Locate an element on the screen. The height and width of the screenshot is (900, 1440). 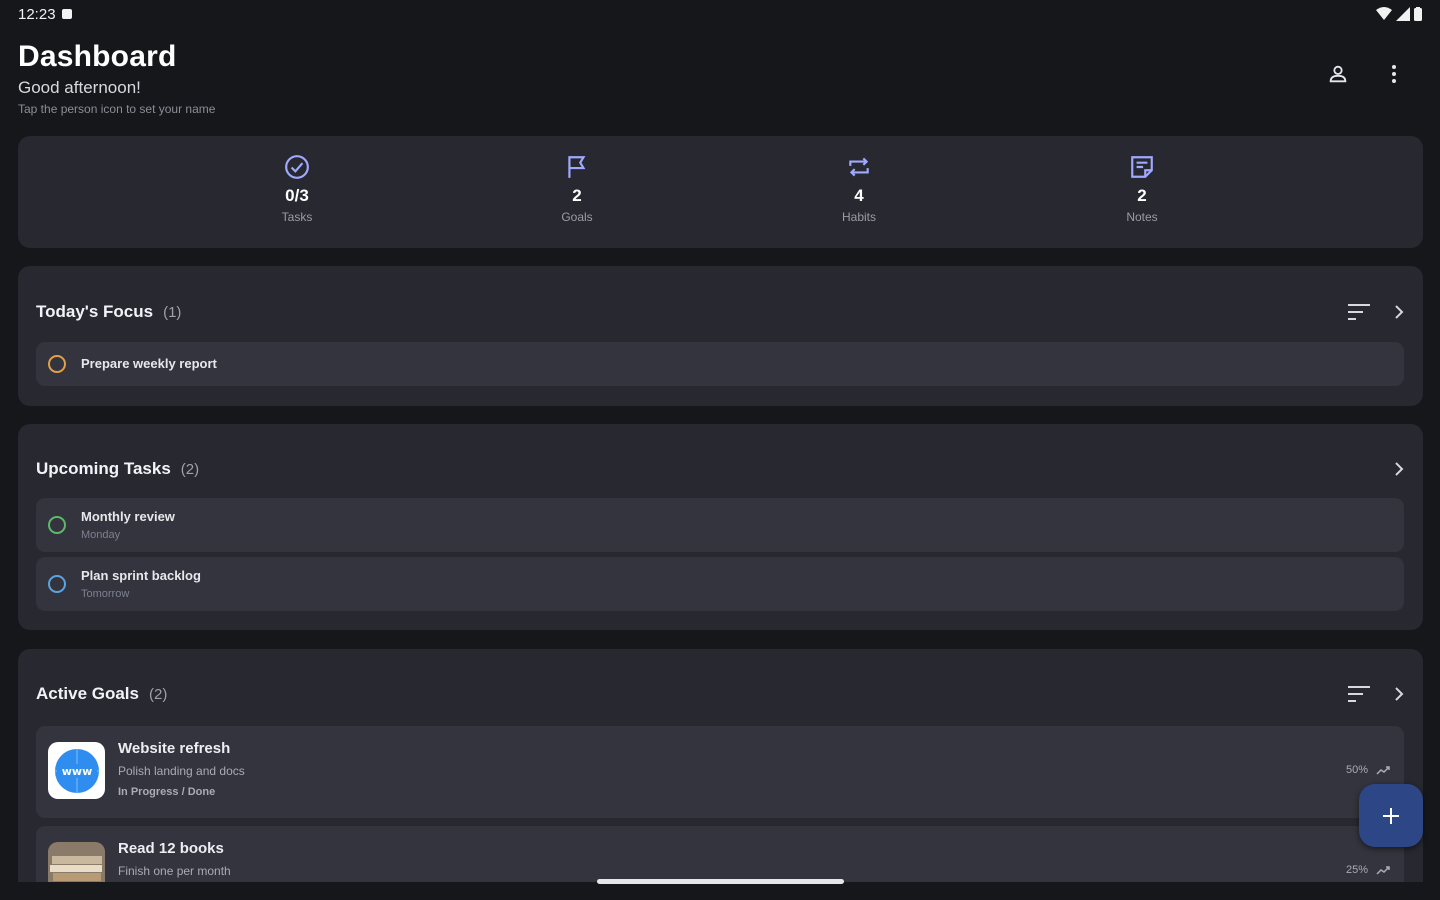
thumb-label: www is located at coordinates (76, 771).